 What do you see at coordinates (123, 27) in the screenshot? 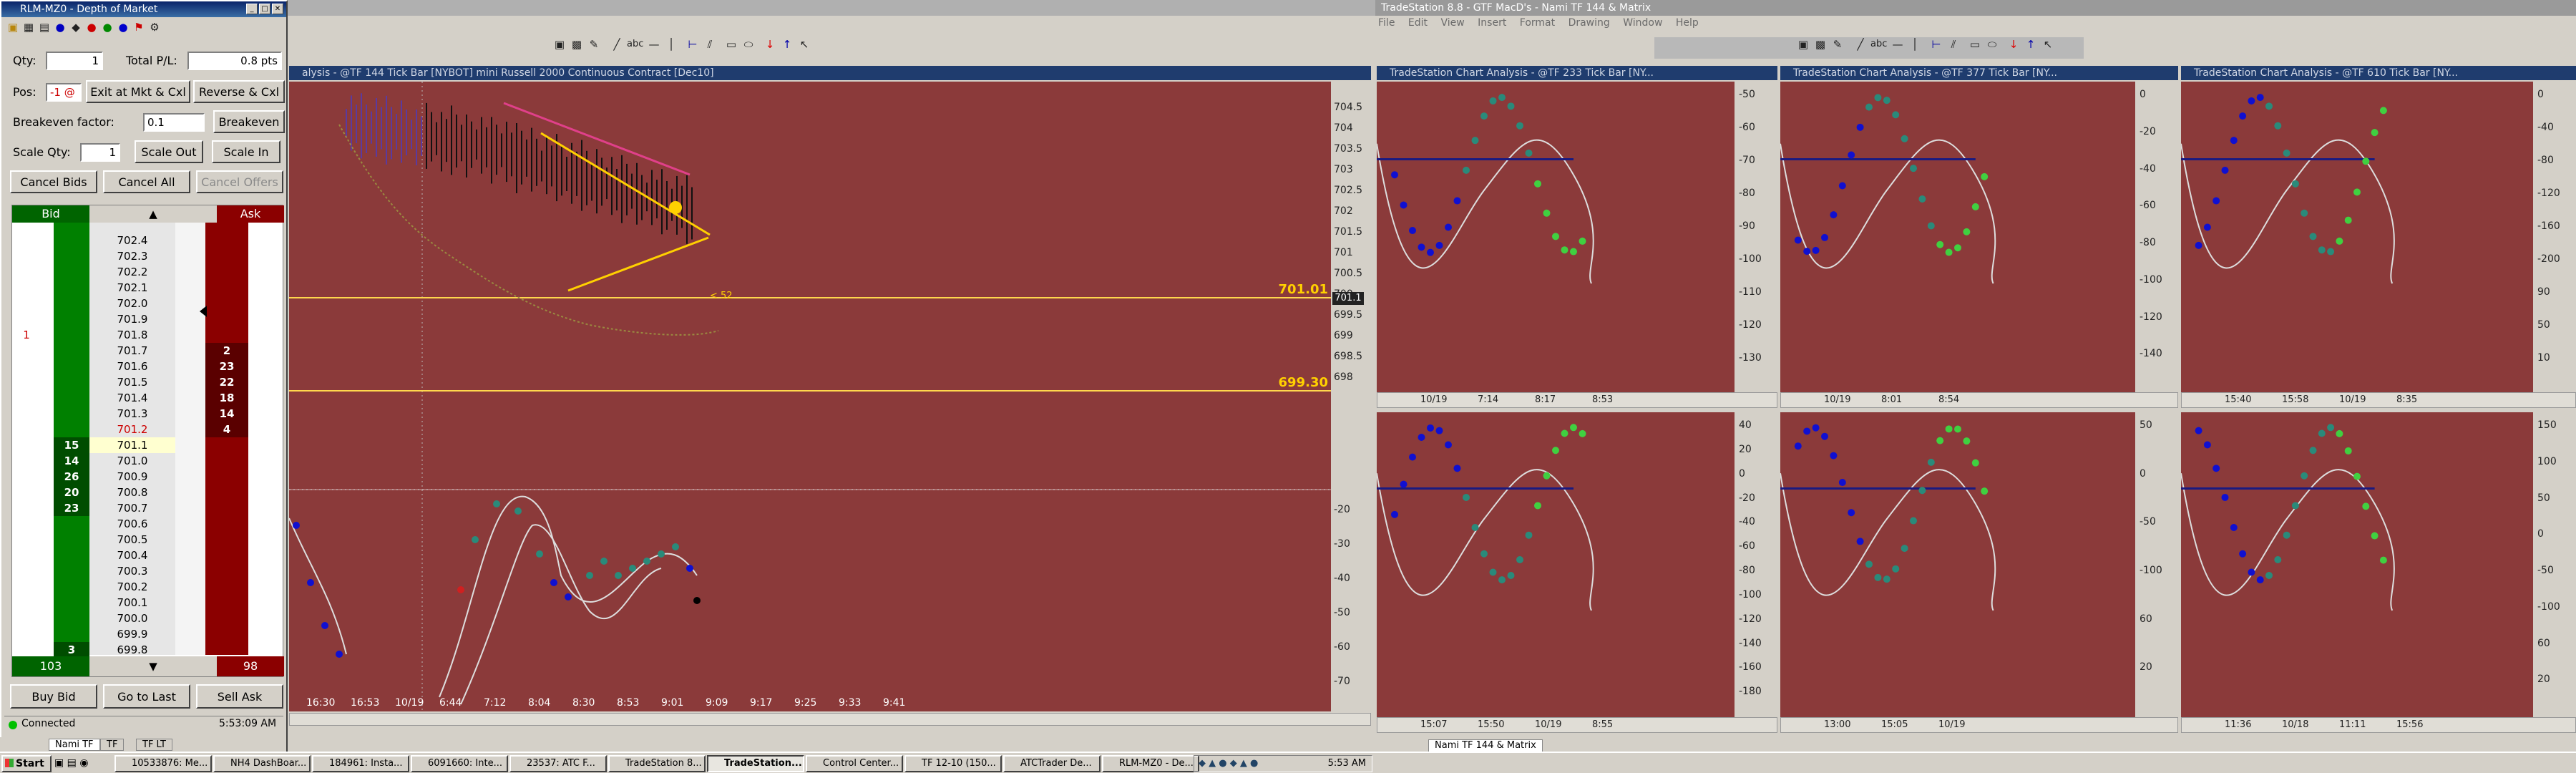
I see `color3-icon: ●` at bounding box center [123, 27].